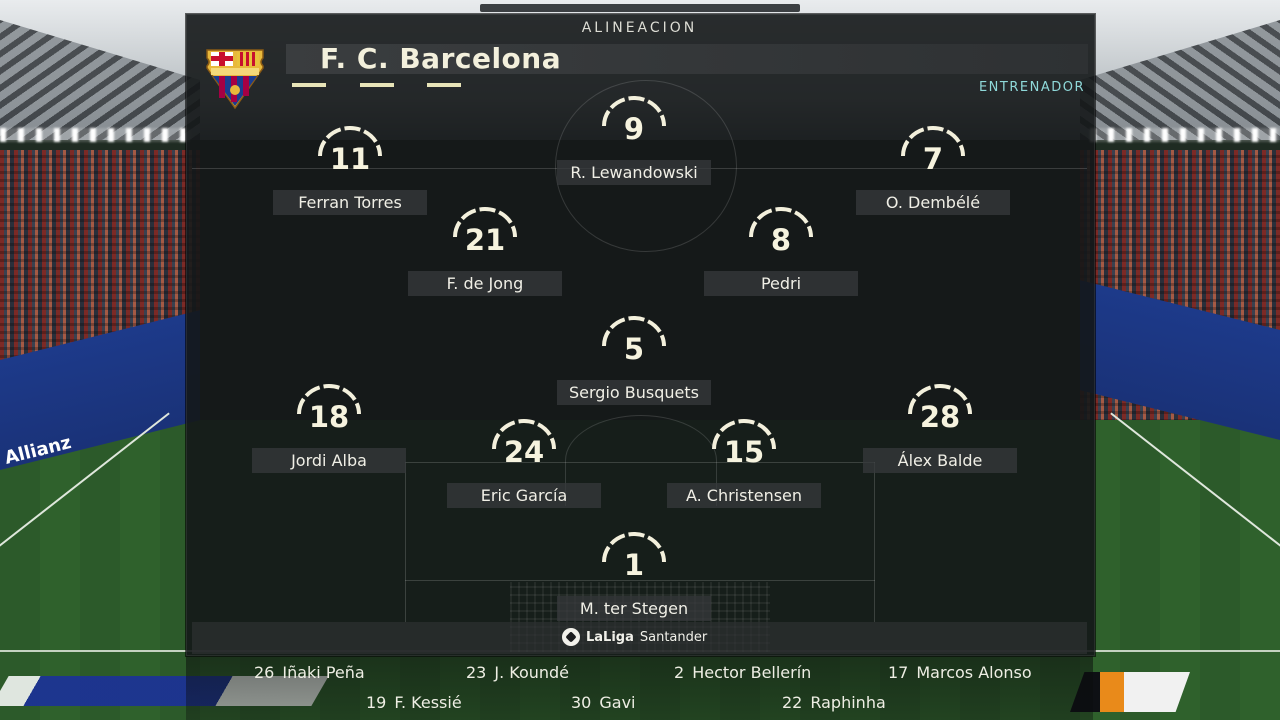 The image size is (1280, 720). Describe the element at coordinates (428, 702) in the screenshot. I see `sub-name: F. Kessié` at that location.